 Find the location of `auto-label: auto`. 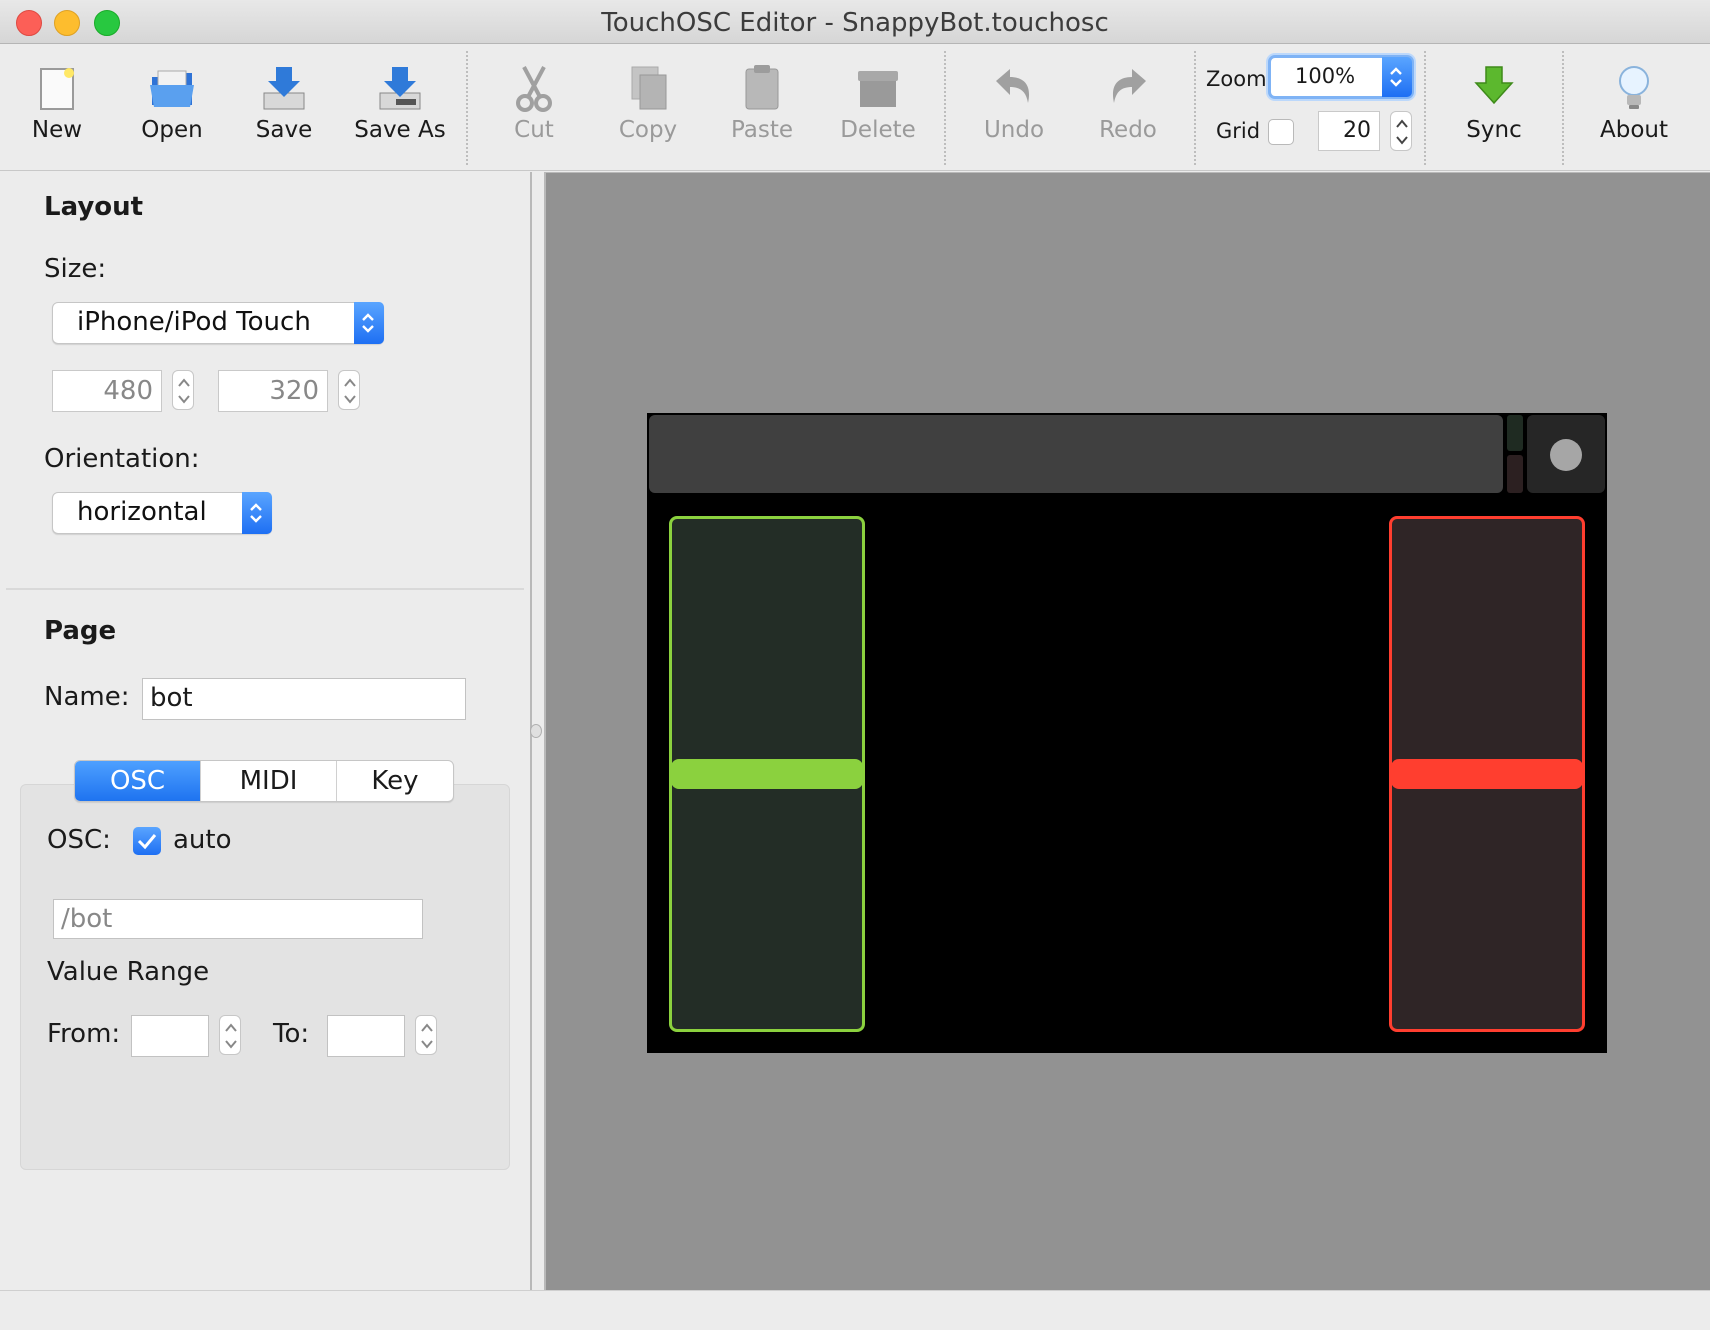

auto-label: auto is located at coordinates (202, 840).